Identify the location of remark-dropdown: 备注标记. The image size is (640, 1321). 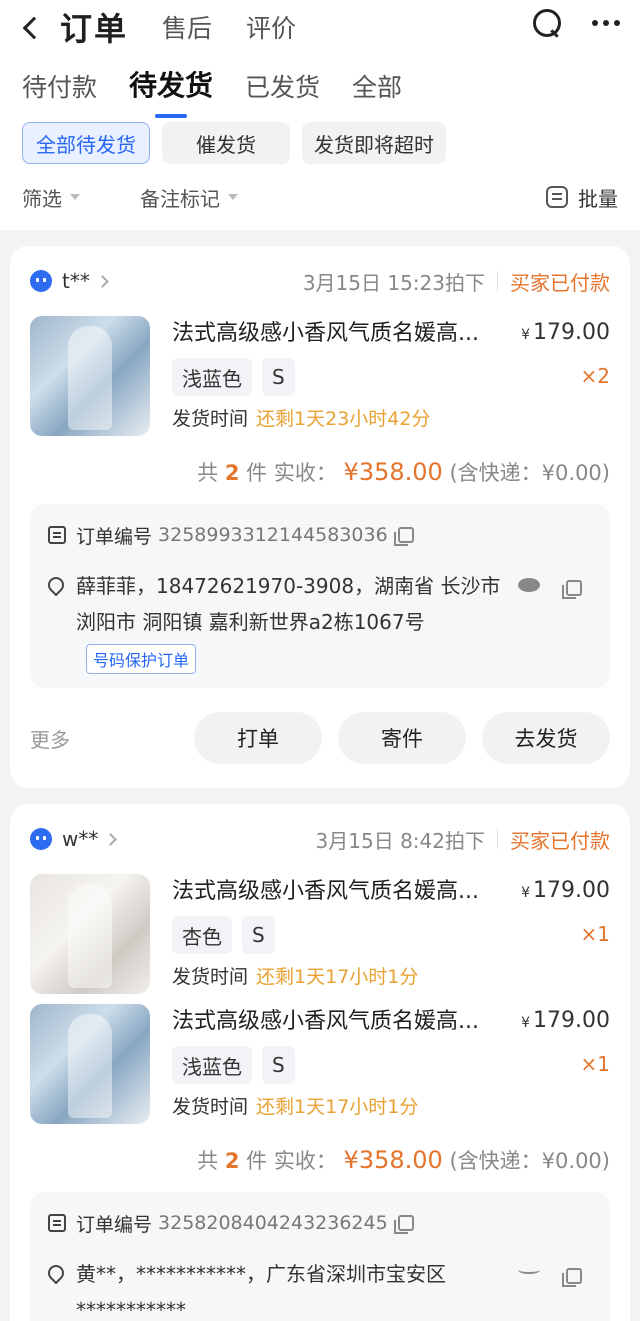
(189, 197).